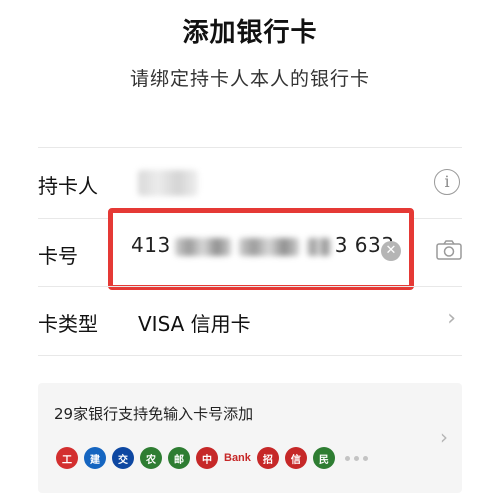  I want to click on abc-logo: 农, so click(151, 458).